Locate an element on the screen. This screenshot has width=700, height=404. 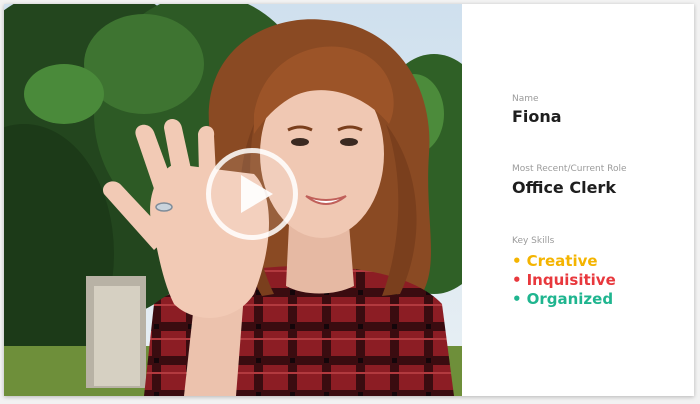
skill-item: • Inquisitive is located at coordinates (564, 280).